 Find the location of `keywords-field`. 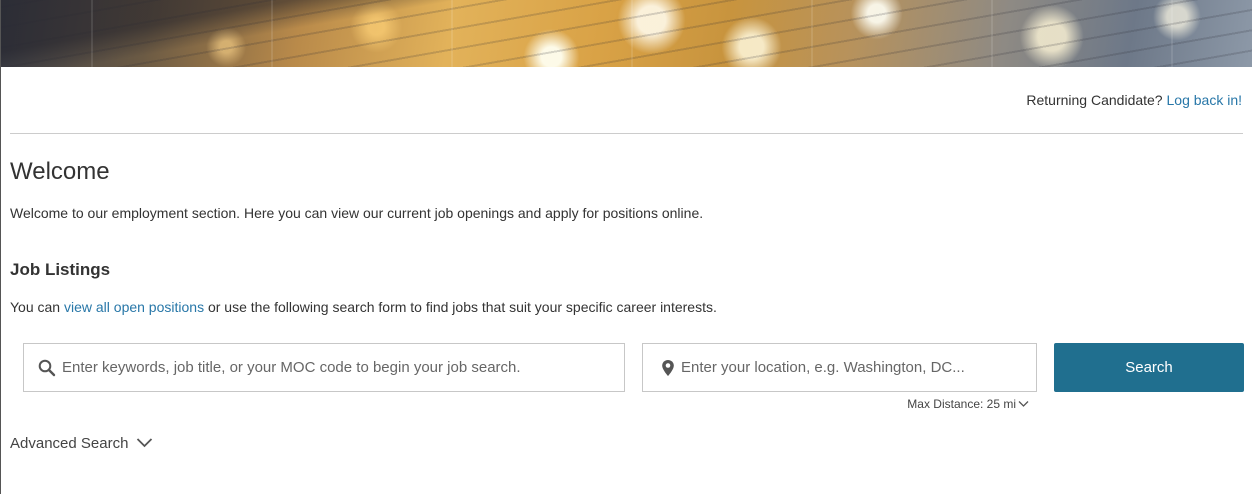

keywords-field is located at coordinates (324, 367).